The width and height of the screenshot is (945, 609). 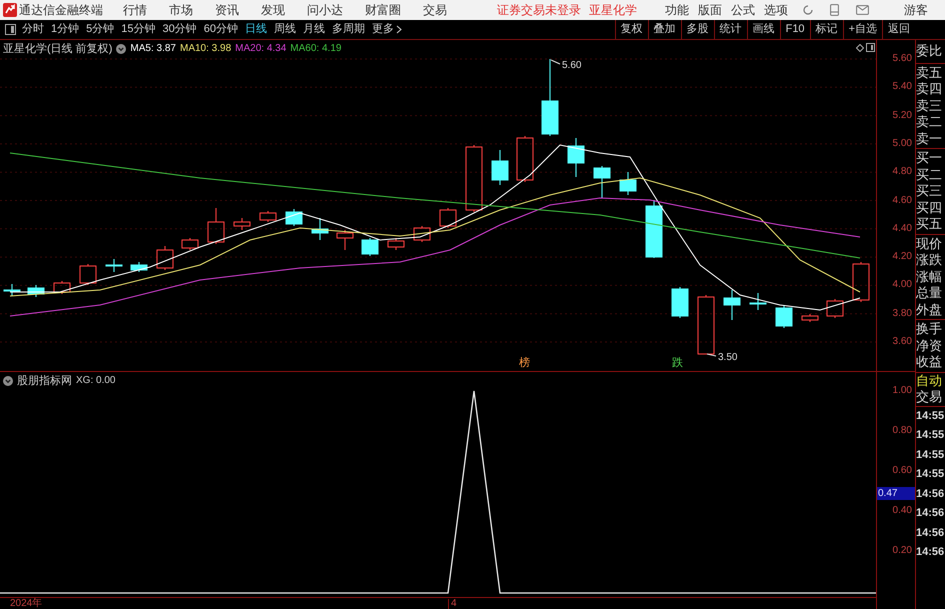 What do you see at coordinates (677, 10) in the screenshot?
I see `menu-item: 功能` at bounding box center [677, 10].